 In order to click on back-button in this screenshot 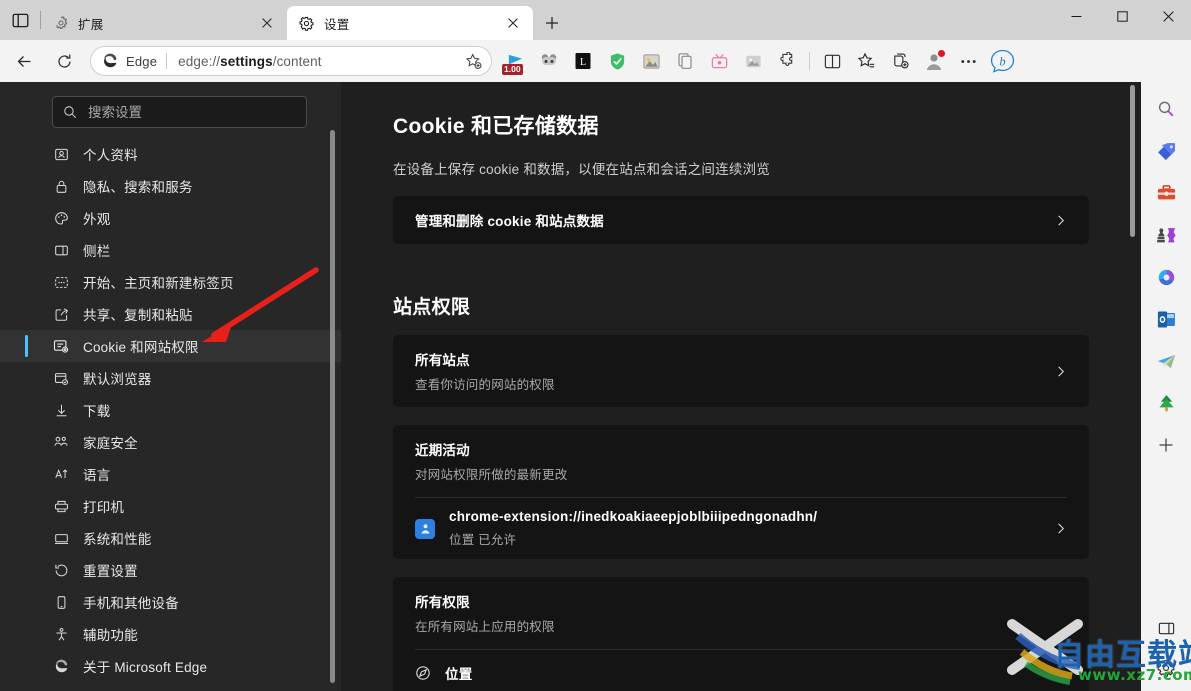, I will do `click(24, 61)`.